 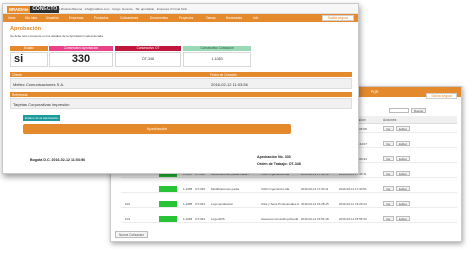 I want to click on bg-nav-item: PQR, so click(x=374, y=92).